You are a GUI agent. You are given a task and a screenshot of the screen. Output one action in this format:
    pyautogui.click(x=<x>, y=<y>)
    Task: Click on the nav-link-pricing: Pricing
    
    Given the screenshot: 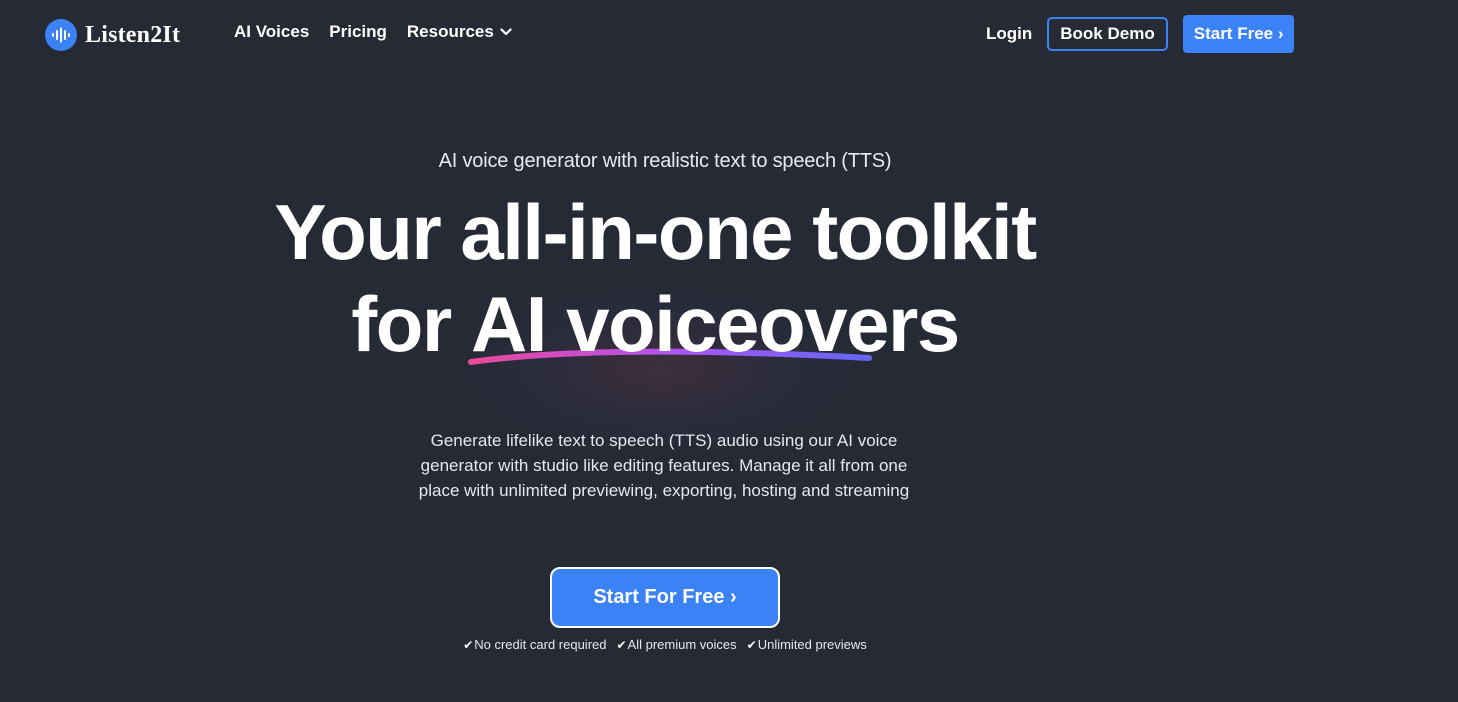 What is the action you would take?
    pyautogui.click(x=358, y=32)
    